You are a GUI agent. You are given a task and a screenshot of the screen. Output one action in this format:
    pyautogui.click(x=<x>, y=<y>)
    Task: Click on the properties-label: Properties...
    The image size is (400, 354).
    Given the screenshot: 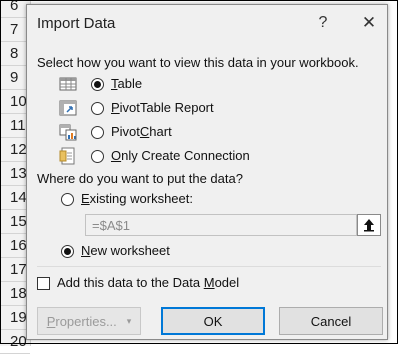 What is the action you would take?
    pyautogui.click(x=81, y=321)
    